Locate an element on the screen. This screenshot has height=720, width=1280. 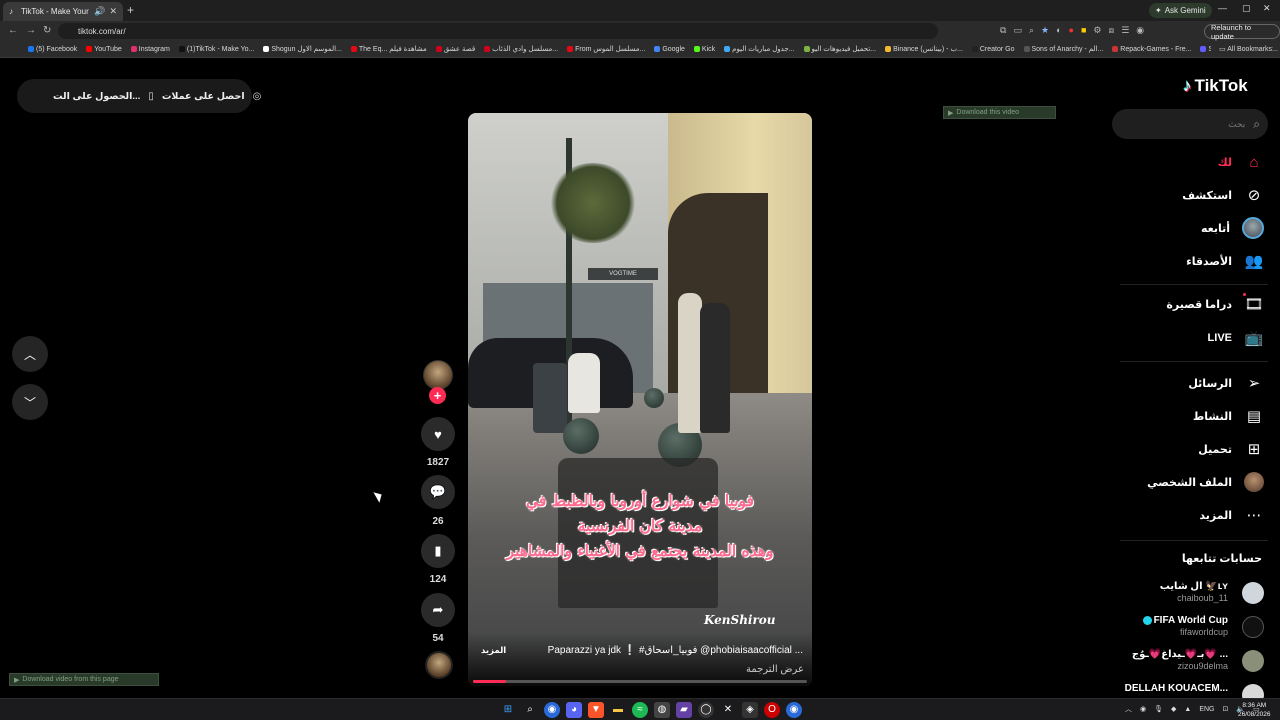
file-explorer-icon: ▬ is located at coordinates (618, 710).